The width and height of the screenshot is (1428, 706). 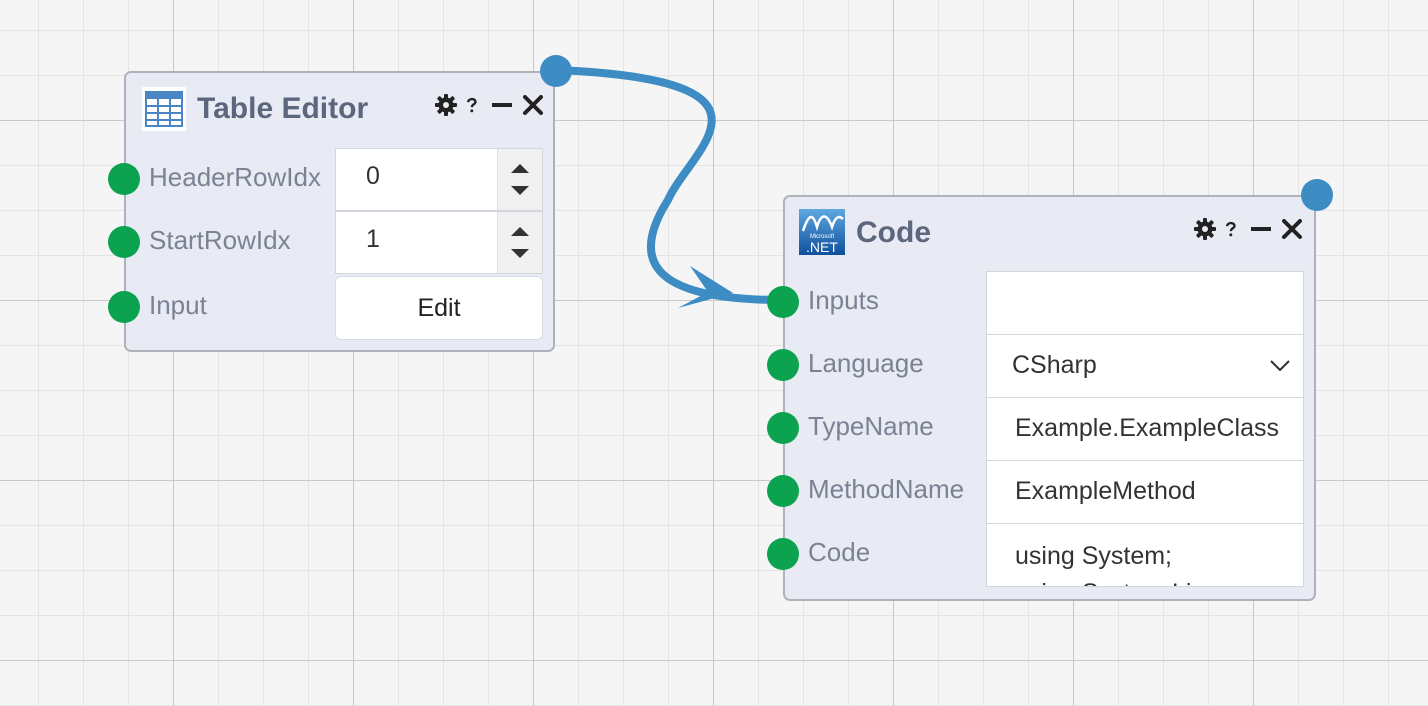 What do you see at coordinates (893, 232) in the screenshot?
I see `node-title: Code` at bounding box center [893, 232].